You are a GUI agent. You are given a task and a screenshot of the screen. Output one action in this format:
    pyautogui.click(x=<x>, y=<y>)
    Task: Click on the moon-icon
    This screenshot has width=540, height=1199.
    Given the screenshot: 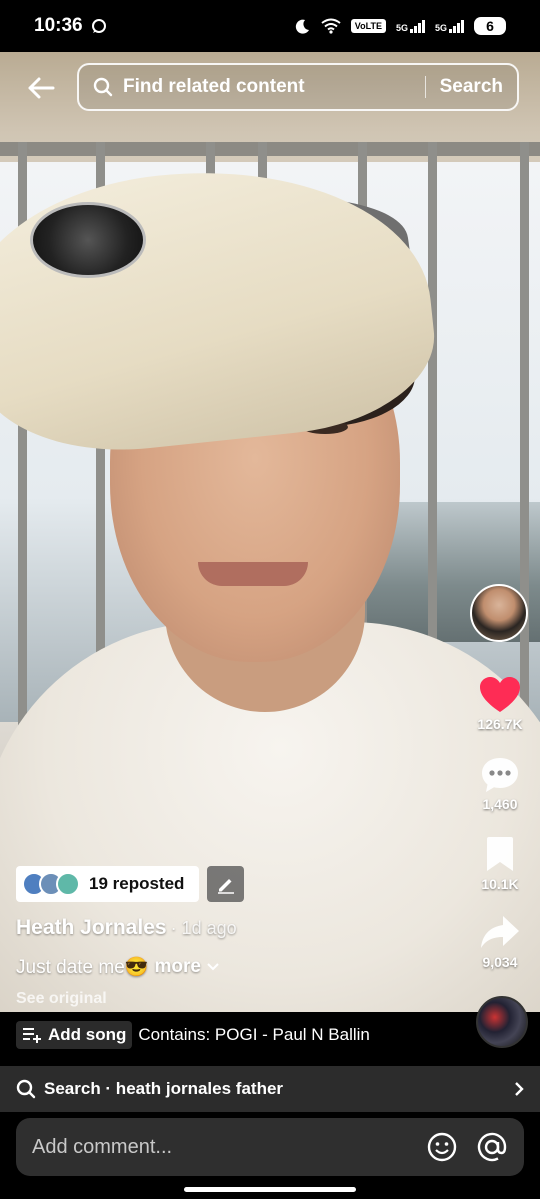 What is the action you would take?
    pyautogui.click(x=302, y=26)
    